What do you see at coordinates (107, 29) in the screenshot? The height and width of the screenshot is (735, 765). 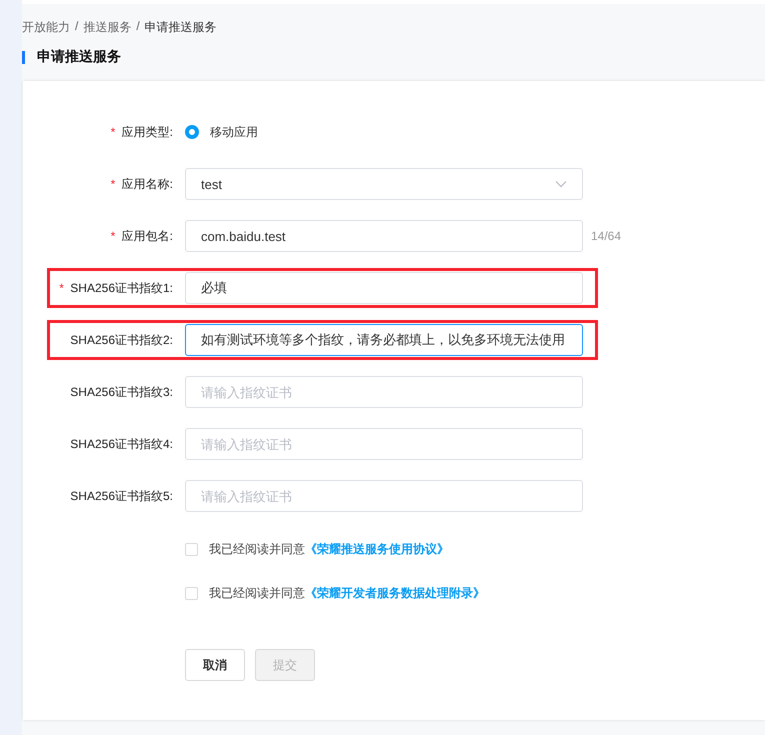 I see `breadcrumb-link: 推送服务` at bounding box center [107, 29].